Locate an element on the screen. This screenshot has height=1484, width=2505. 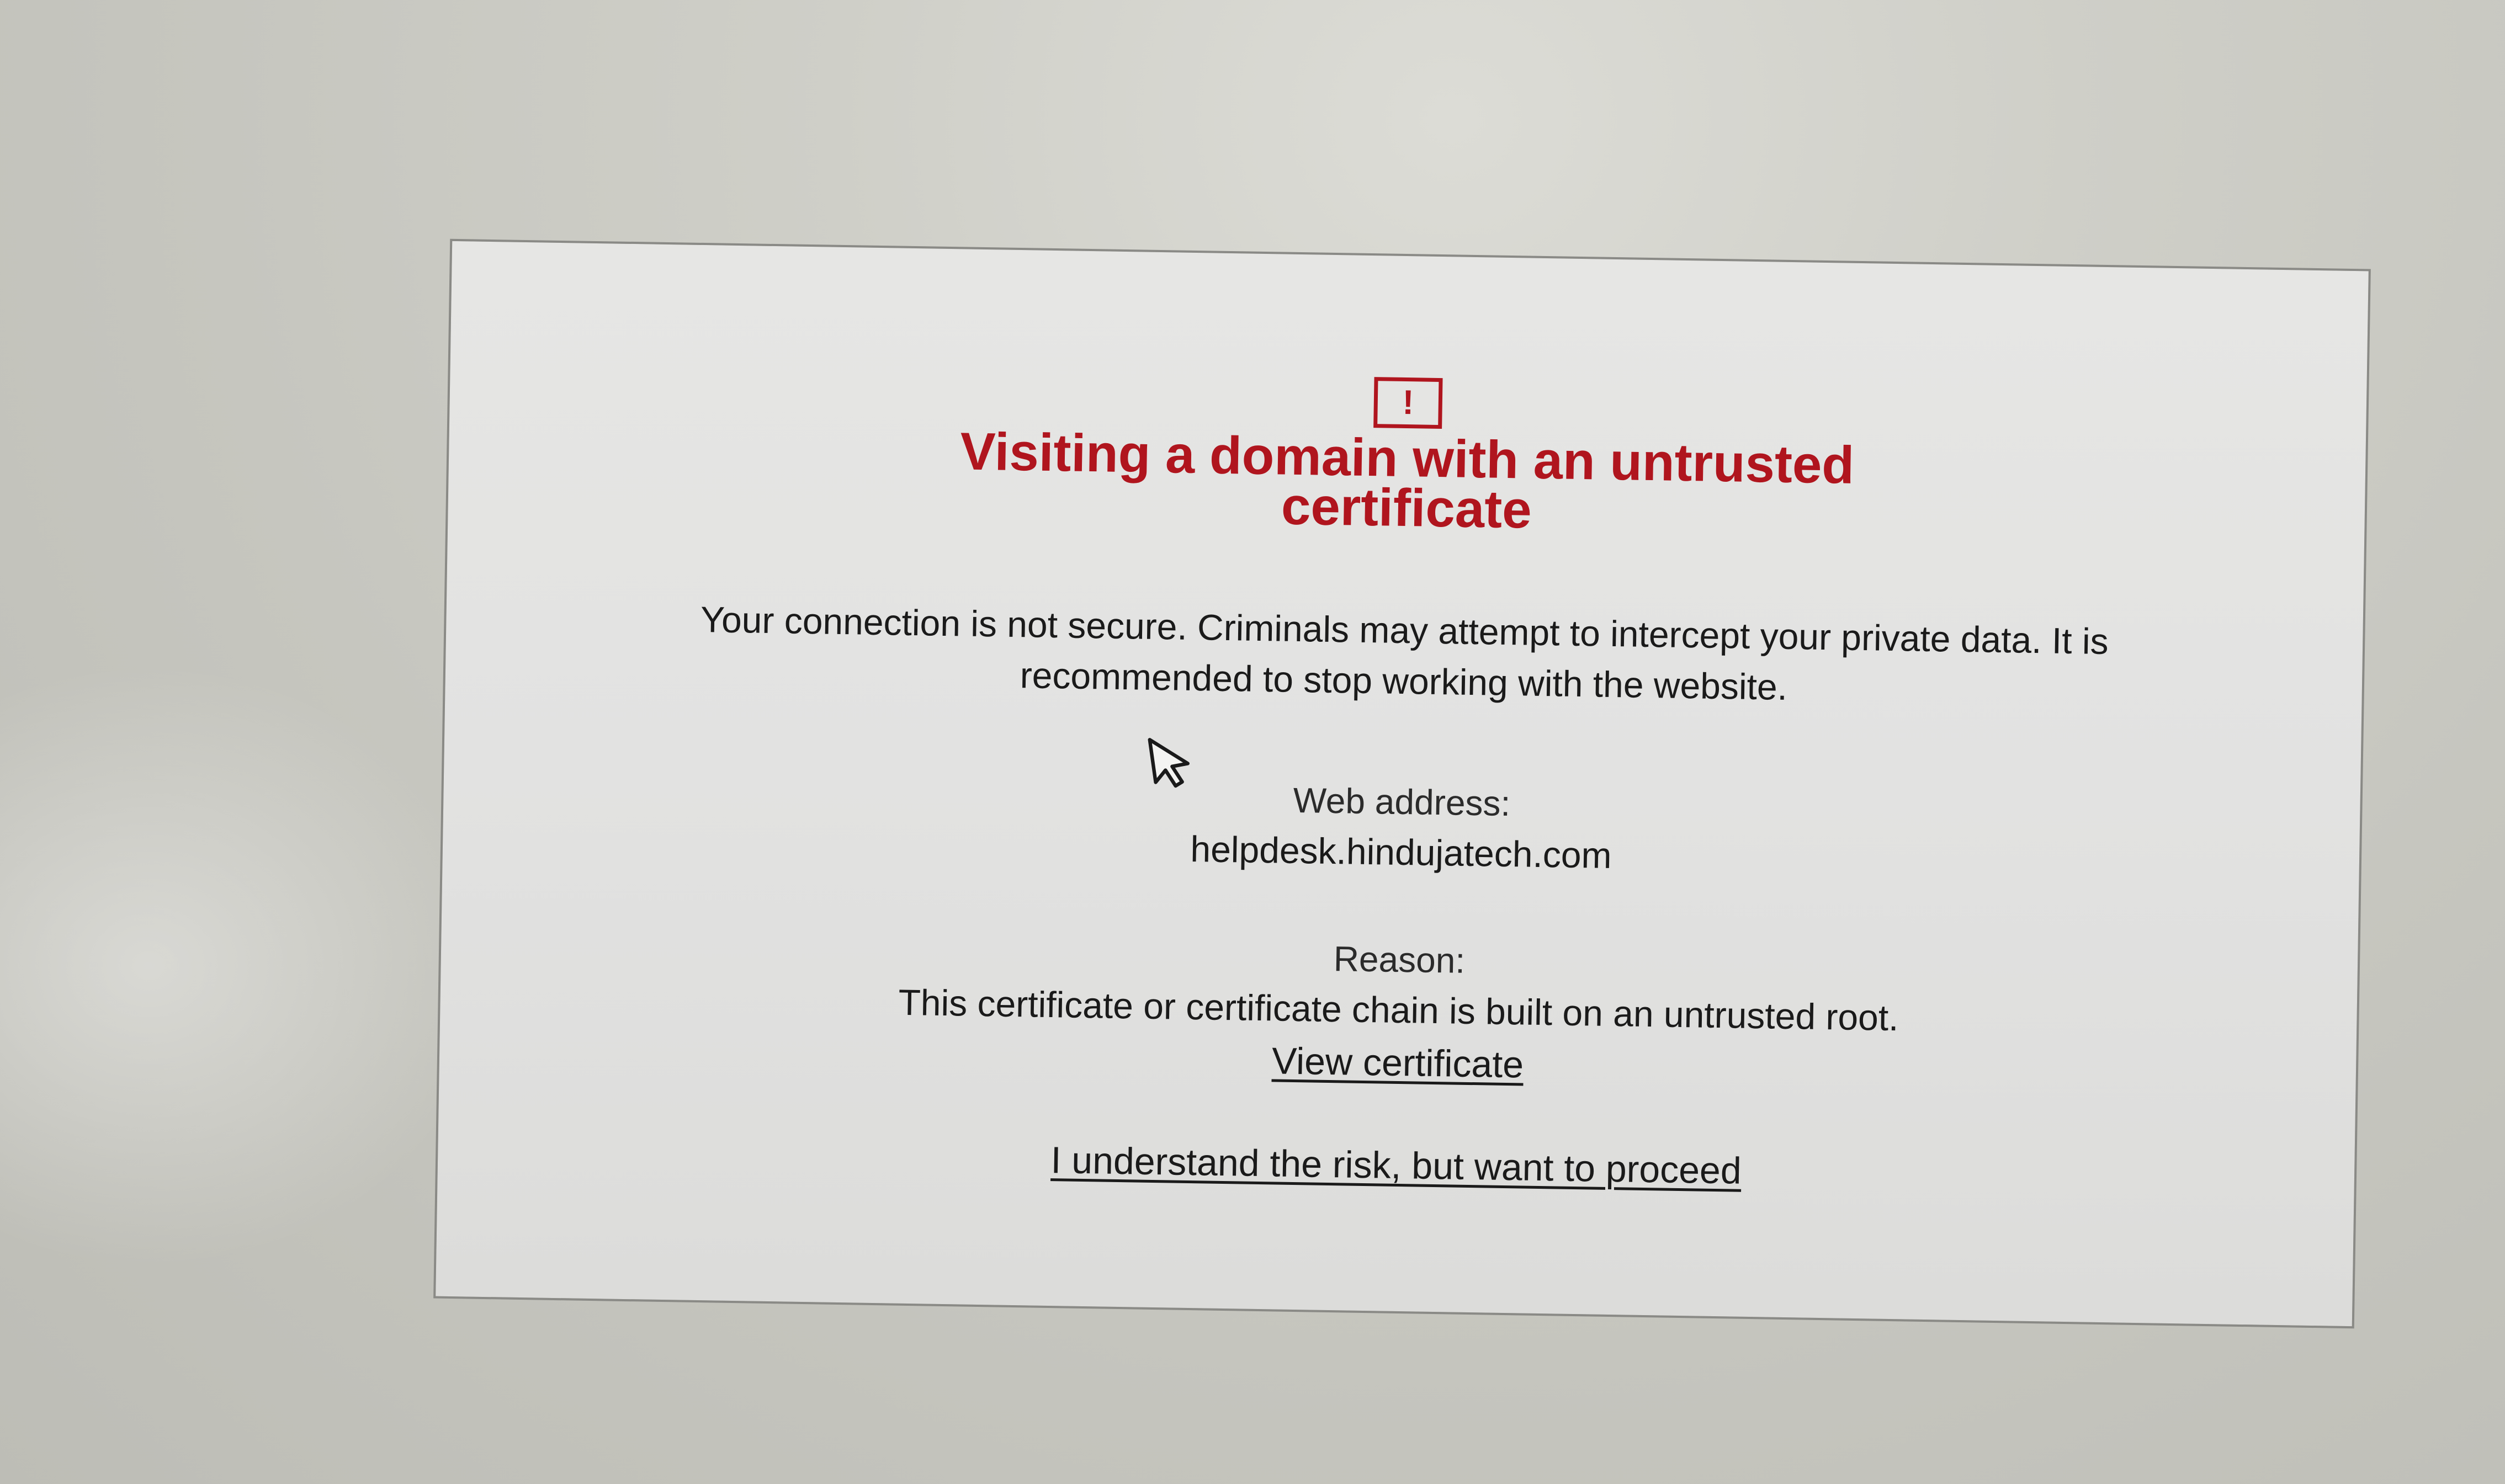
warning-exclamation-icon: ! is located at coordinates (1408, 403).